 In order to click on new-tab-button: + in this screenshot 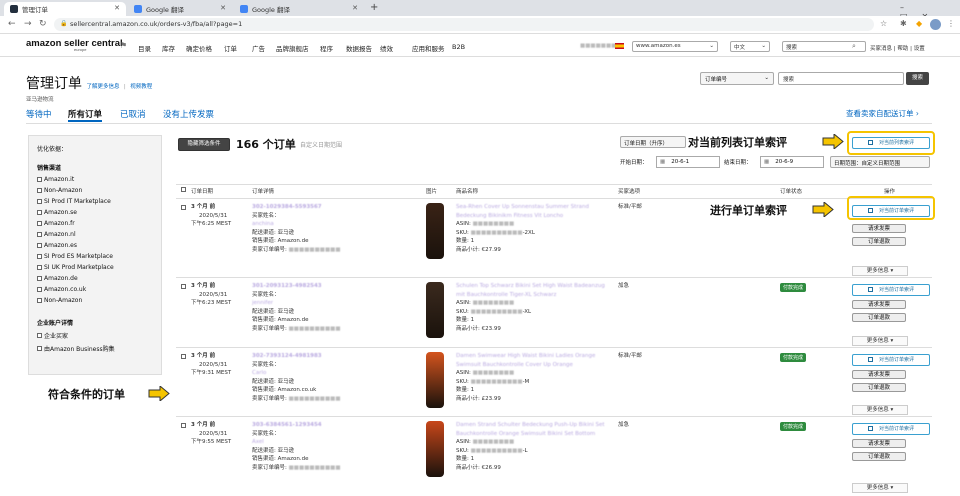, I will do `click(374, 7)`.